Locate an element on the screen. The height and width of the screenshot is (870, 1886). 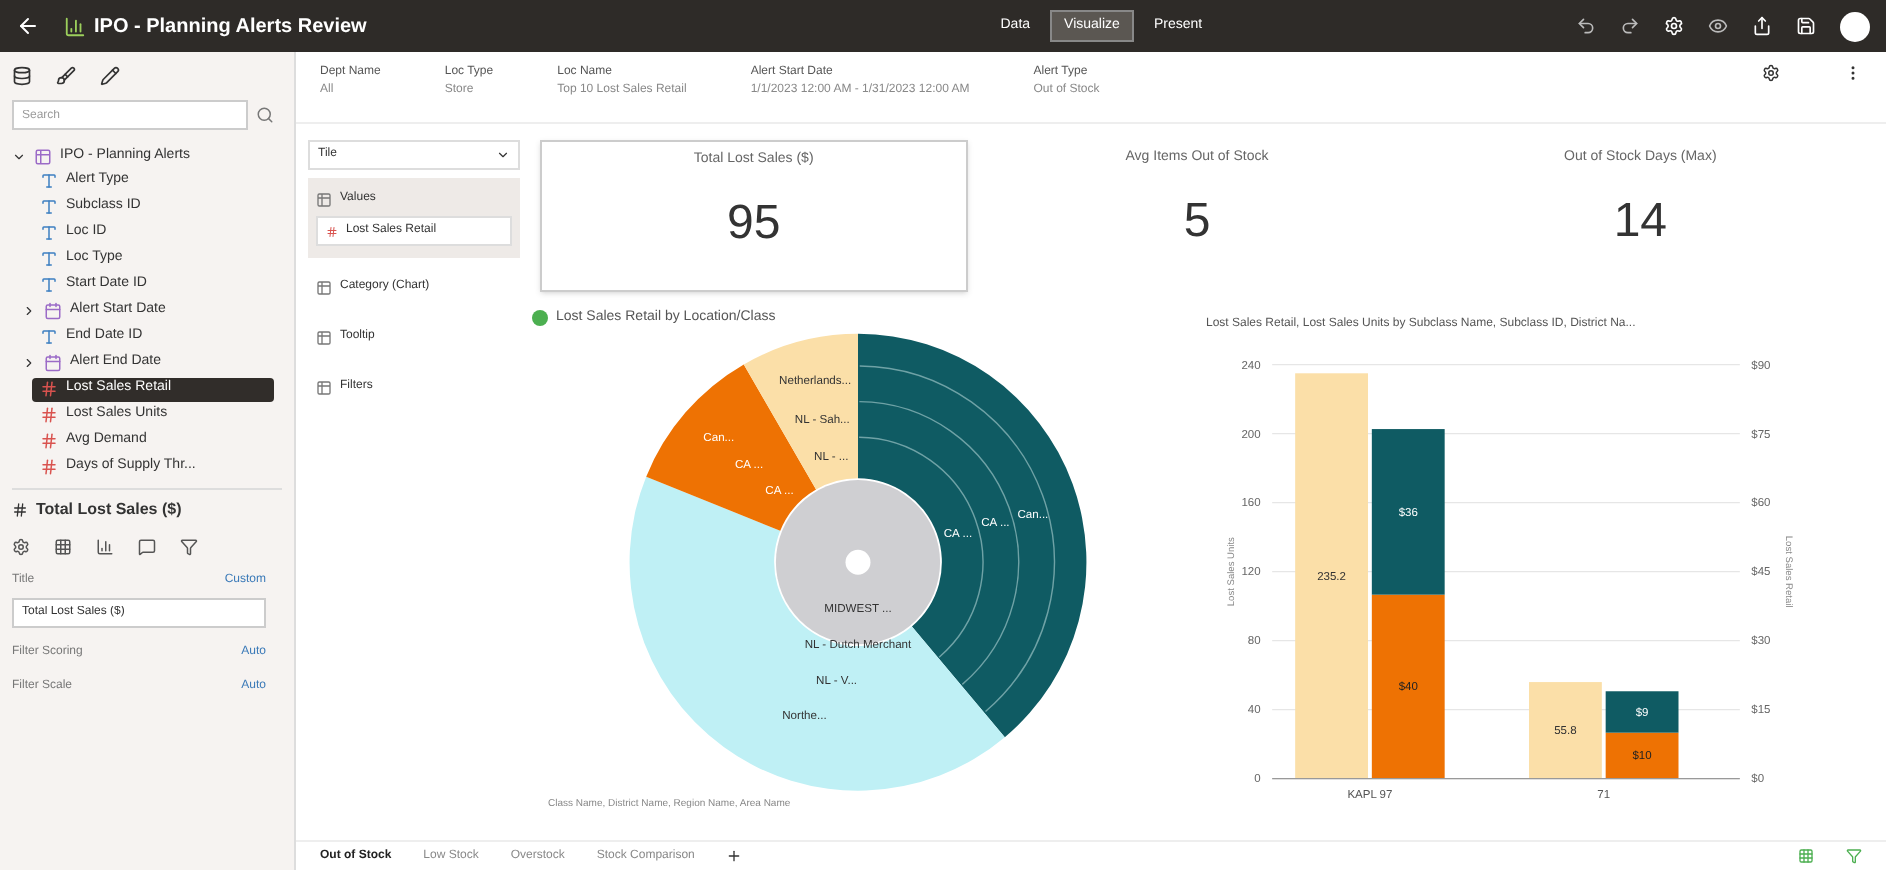
brush-icon is located at coordinates (66, 76).